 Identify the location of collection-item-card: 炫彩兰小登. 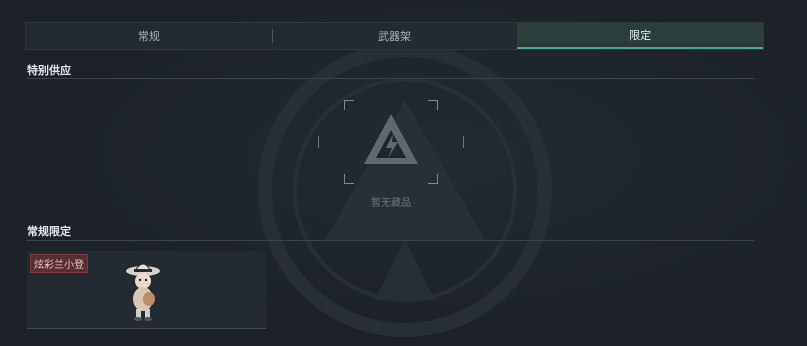
(146, 290).